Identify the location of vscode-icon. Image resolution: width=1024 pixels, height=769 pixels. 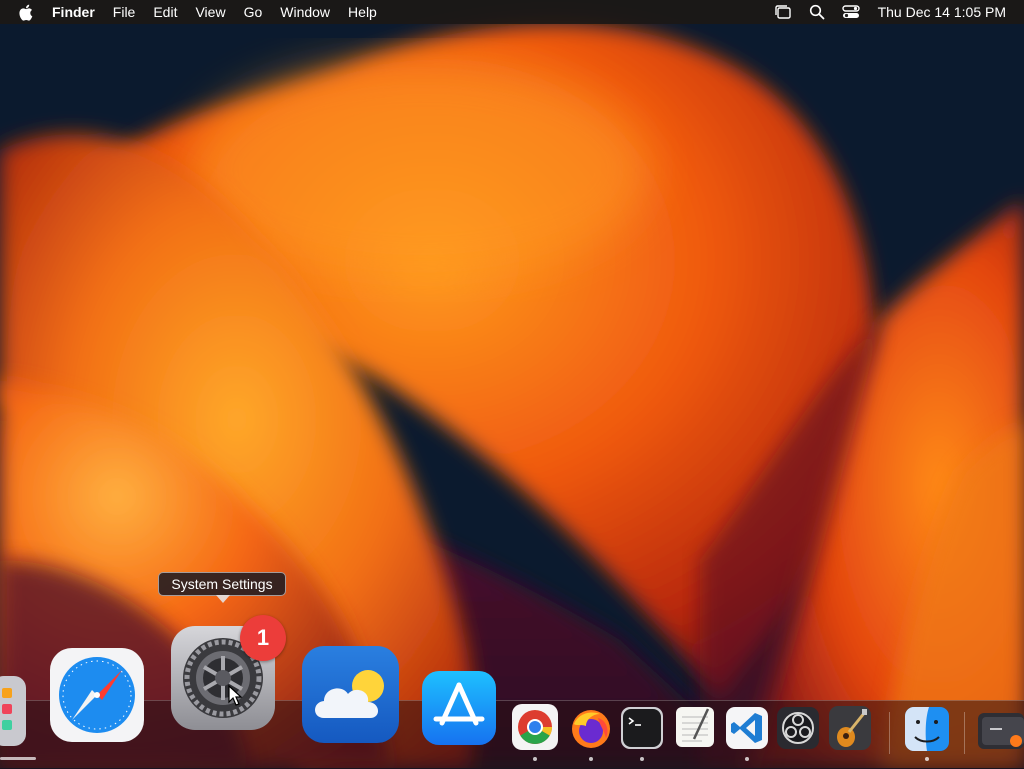
(747, 728).